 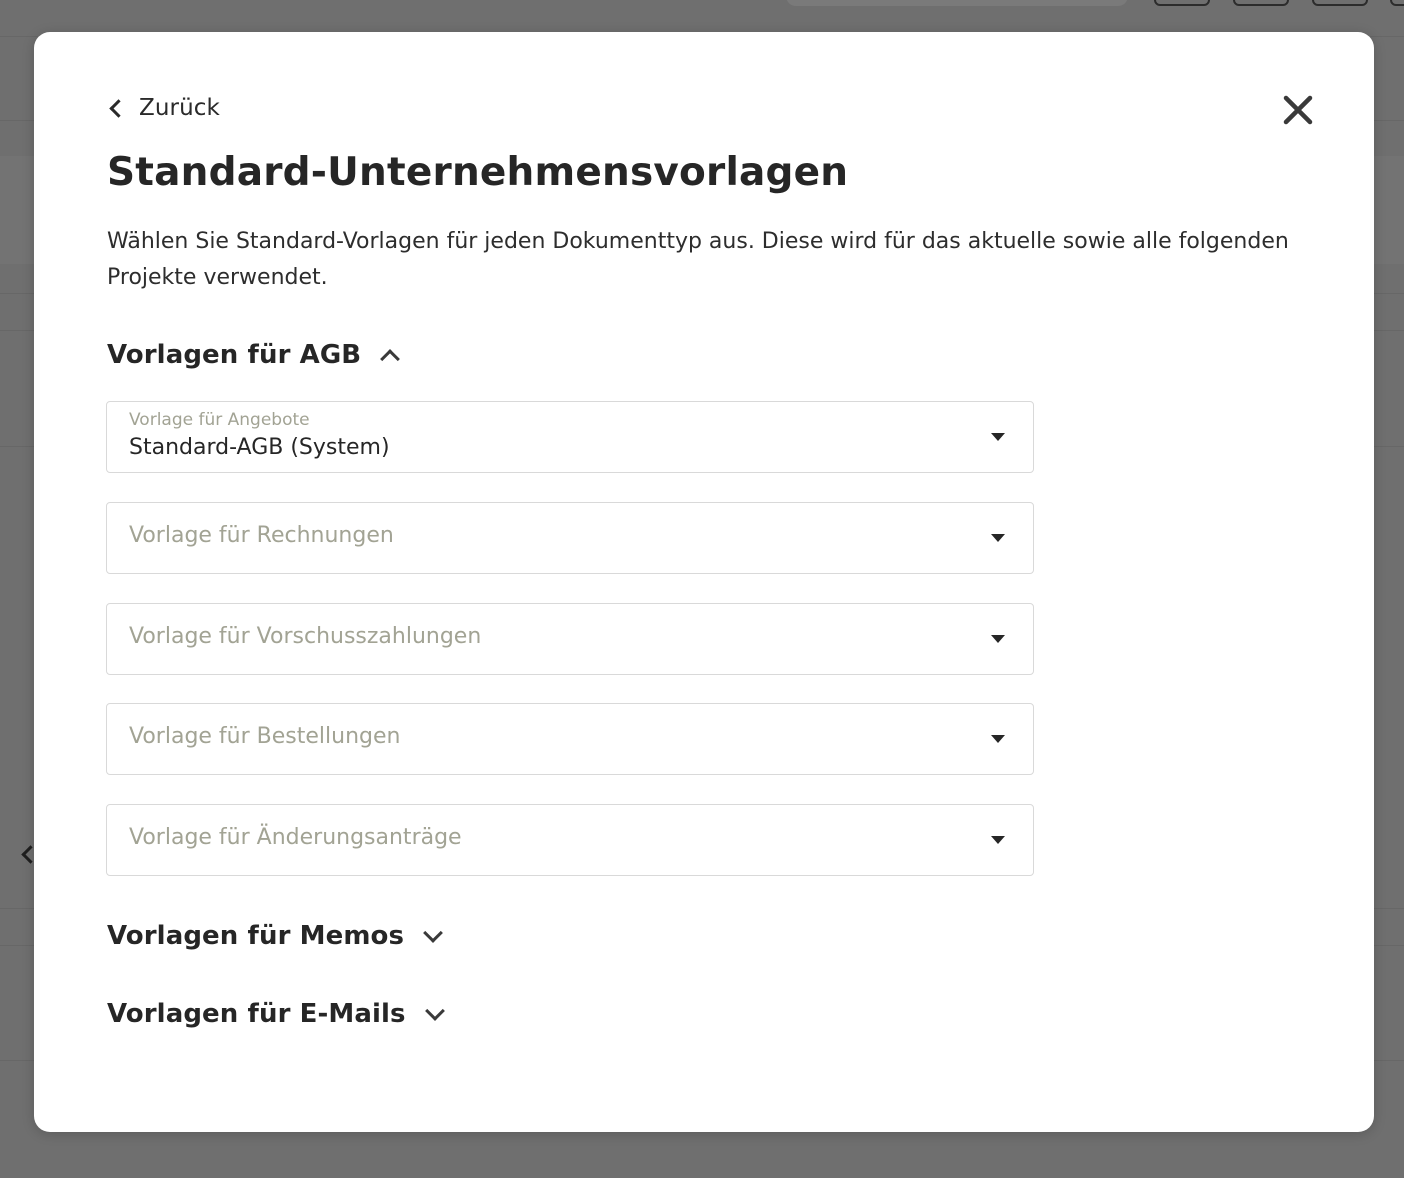 I want to click on select-bestellungen-template: Vorlage für Bestellungen, so click(x=570, y=739).